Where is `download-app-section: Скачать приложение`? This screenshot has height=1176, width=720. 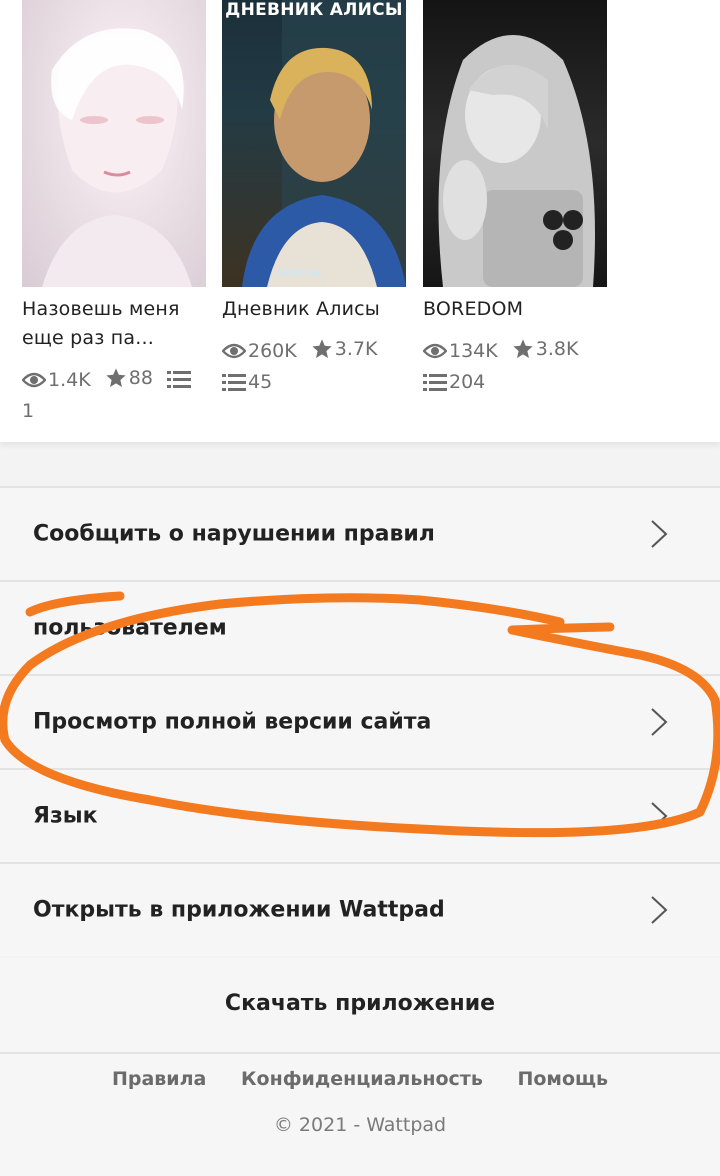 download-app-section: Скачать приложение is located at coordinates (360, 1005).